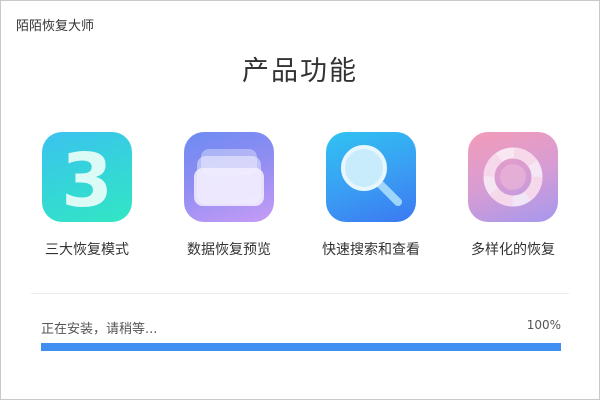  I want to click on progress-percentage: 100%, so click(543, 325).